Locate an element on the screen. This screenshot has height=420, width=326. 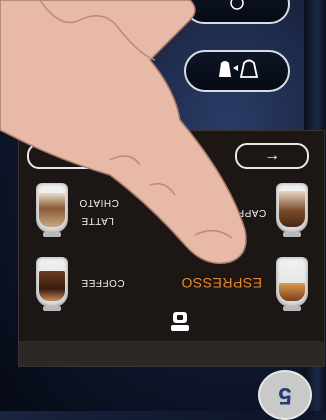
espresso-cup-icon is located at coordinates (292, 284).